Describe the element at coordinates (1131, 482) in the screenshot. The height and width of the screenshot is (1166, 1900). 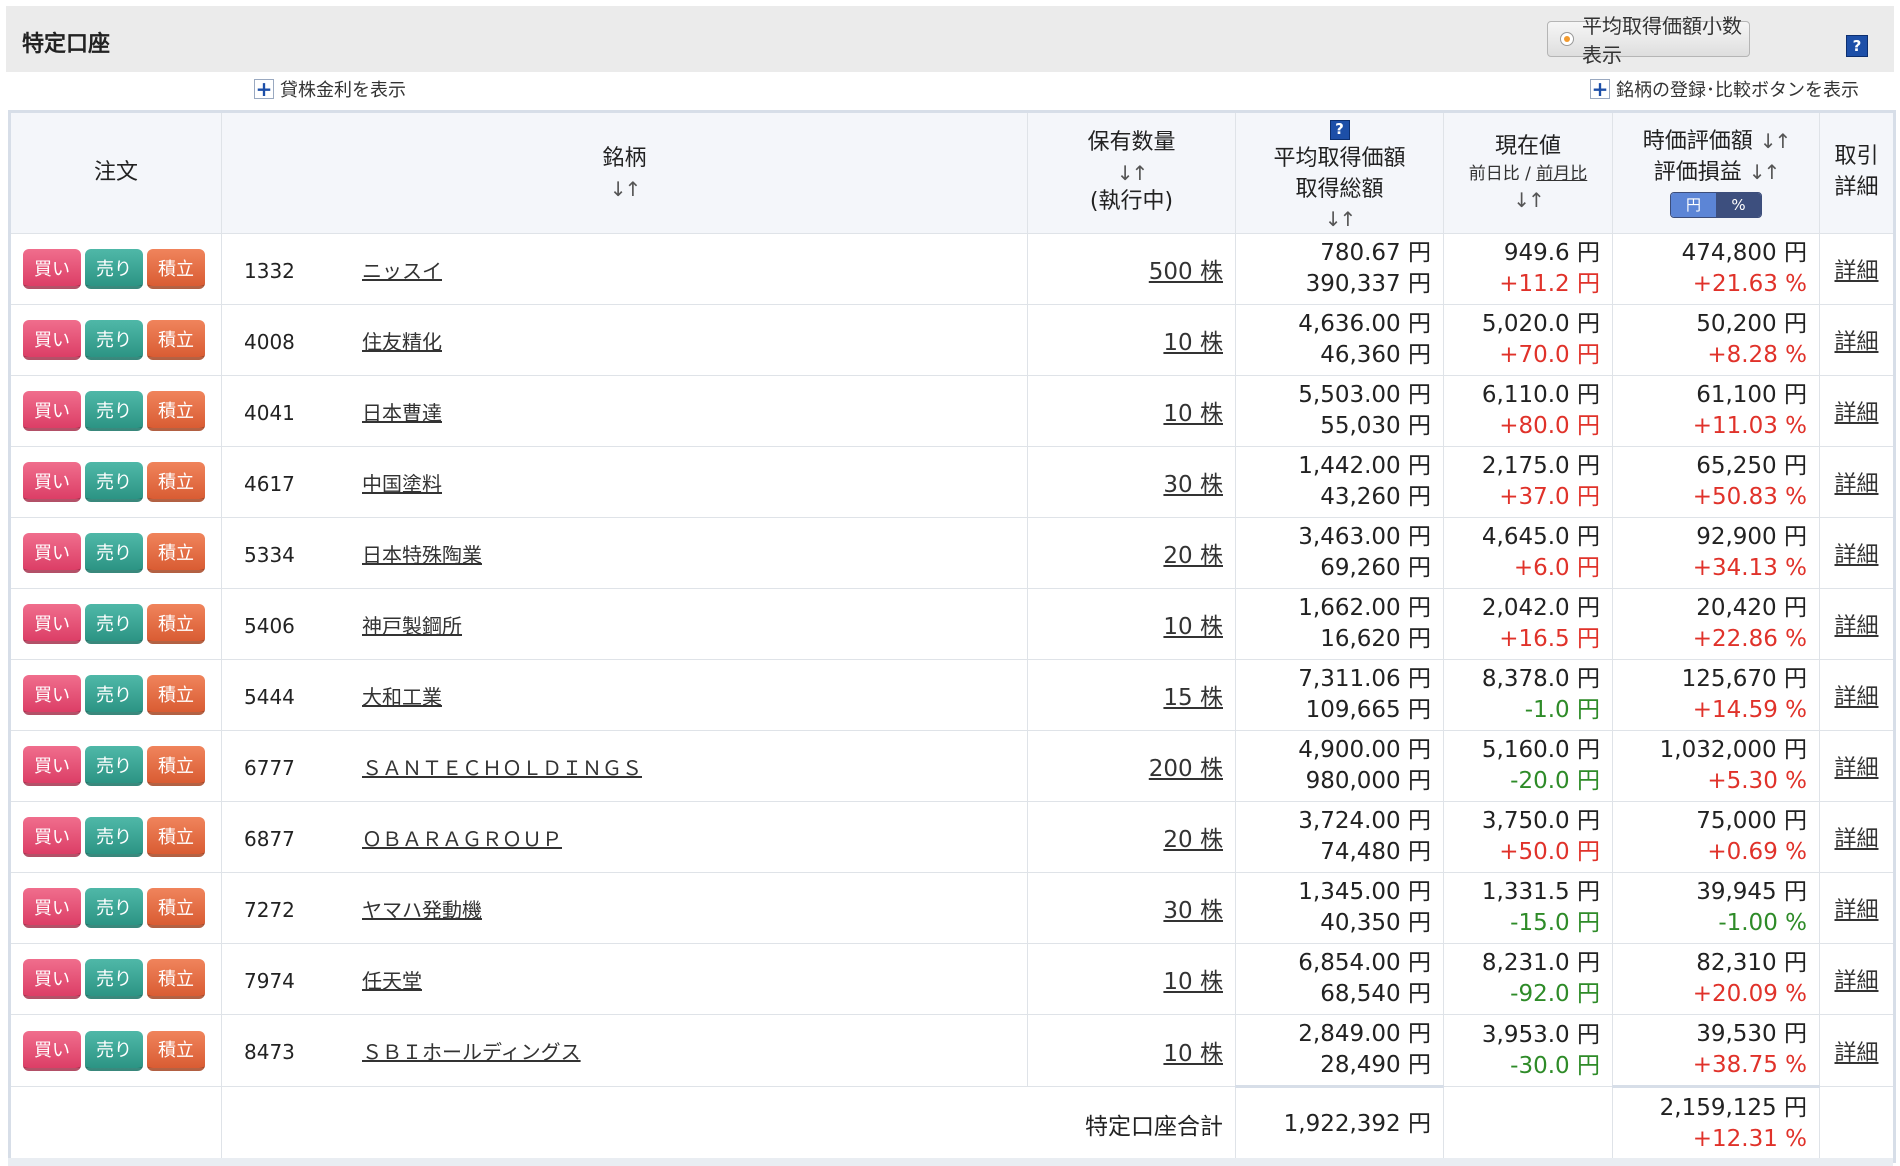
I see `quantity-cell: 30 株` at that location.